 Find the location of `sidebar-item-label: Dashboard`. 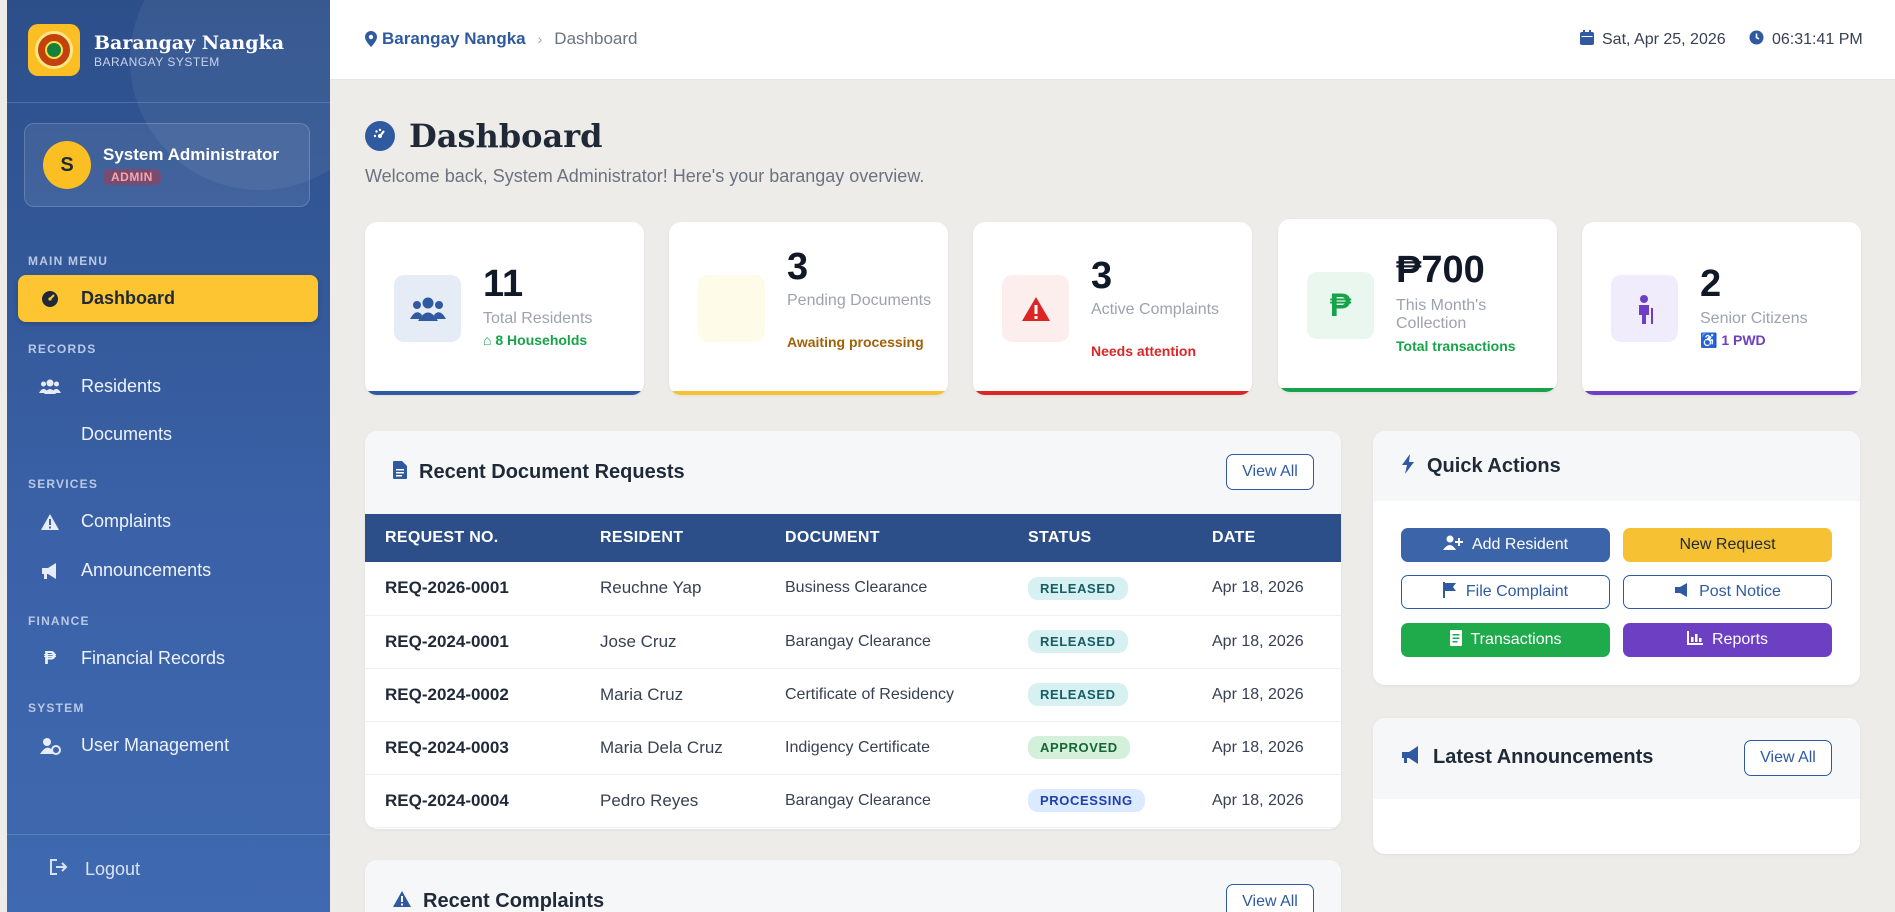

sidebar-item-label: Dashboard is located at coordinates (128, 298).